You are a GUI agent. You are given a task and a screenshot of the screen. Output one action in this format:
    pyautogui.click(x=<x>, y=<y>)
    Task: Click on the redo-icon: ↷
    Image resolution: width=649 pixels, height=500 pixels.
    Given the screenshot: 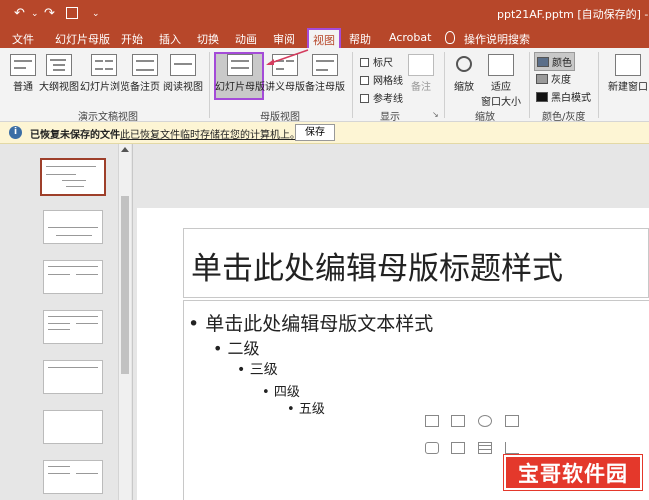 What is the action you would take?
    pyautogui.click(x=49, y=13)
    